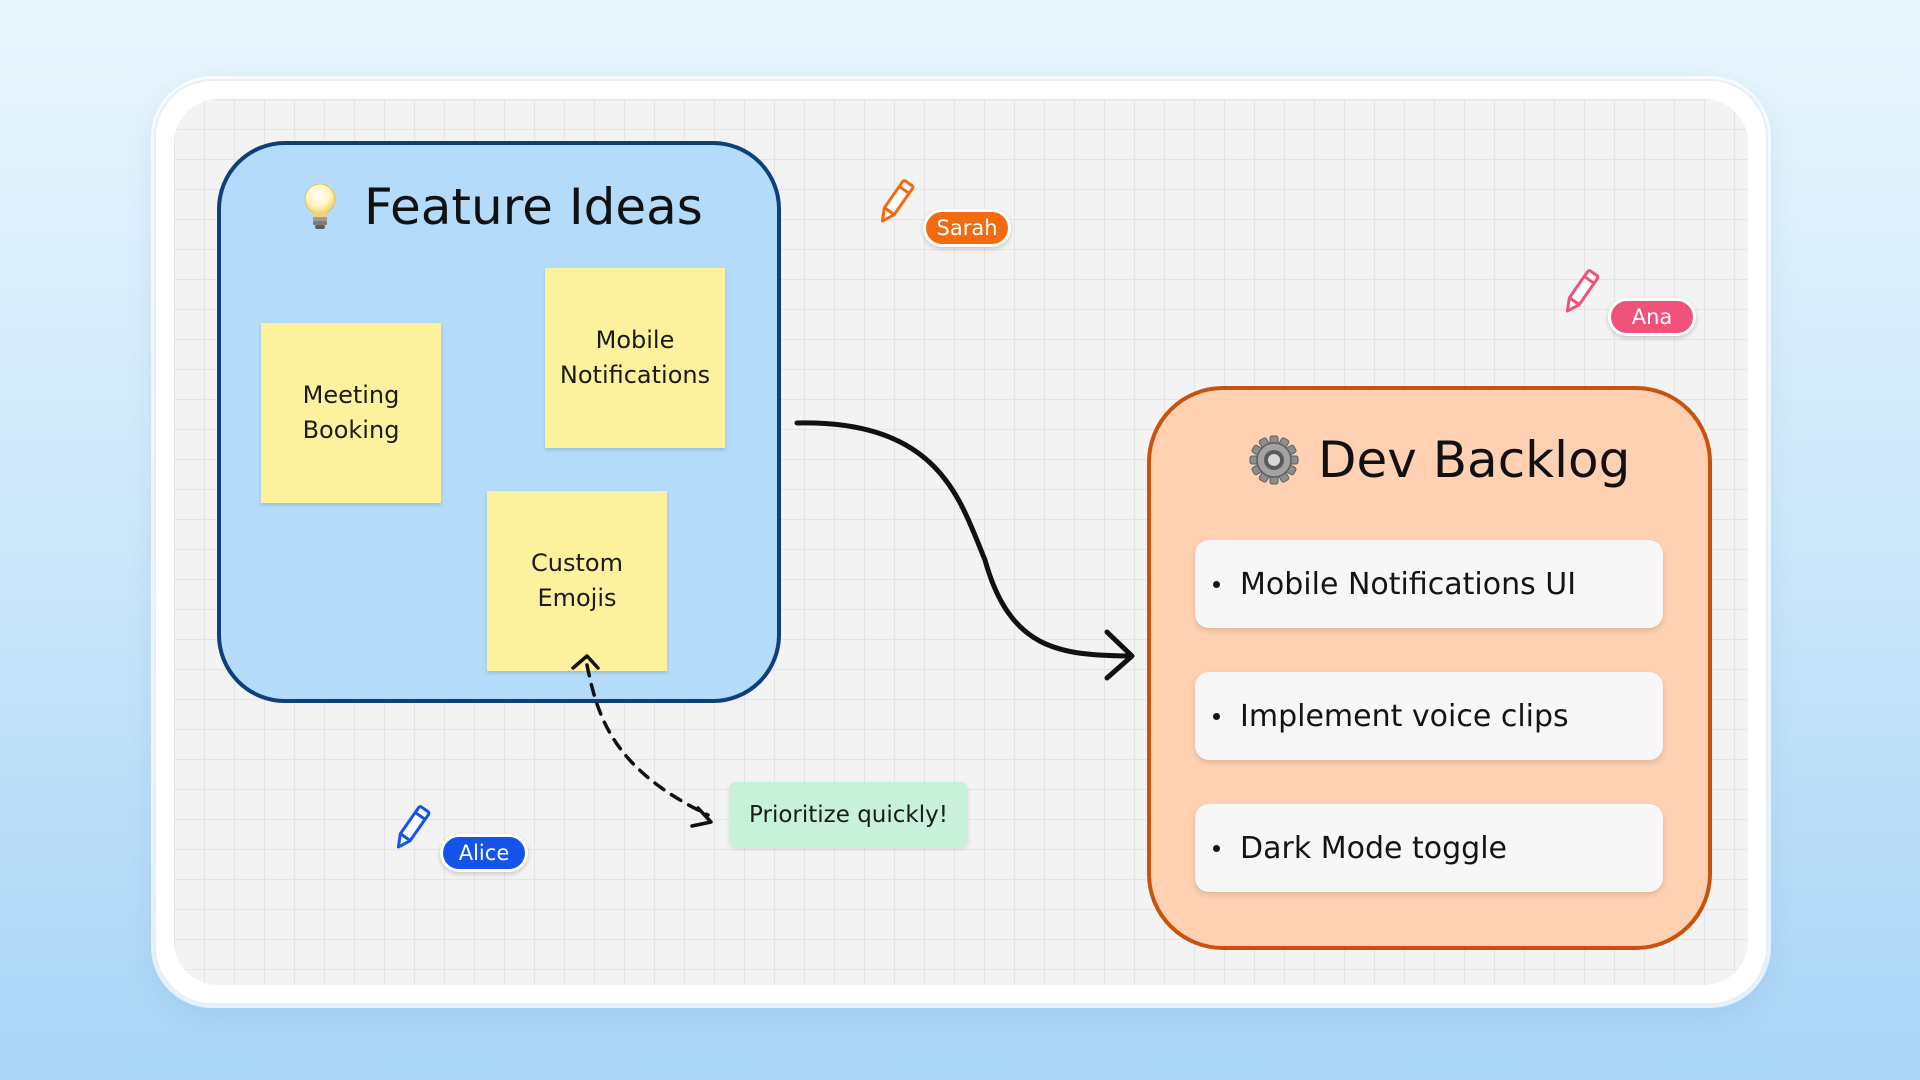  What do you see at coordinates (848, 814) in the screenshot?
I see `comment-note: Prioritize quickly!` at bounding box center [848, 814].